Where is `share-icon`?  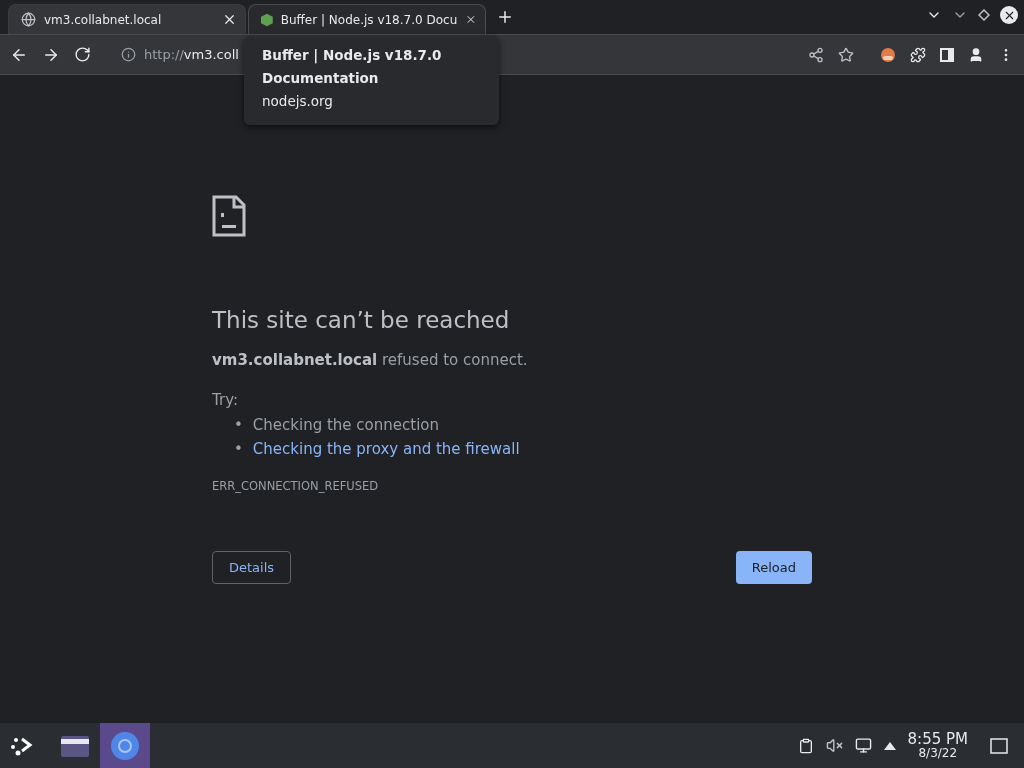
share-icon is located at coordinates (816, 54).